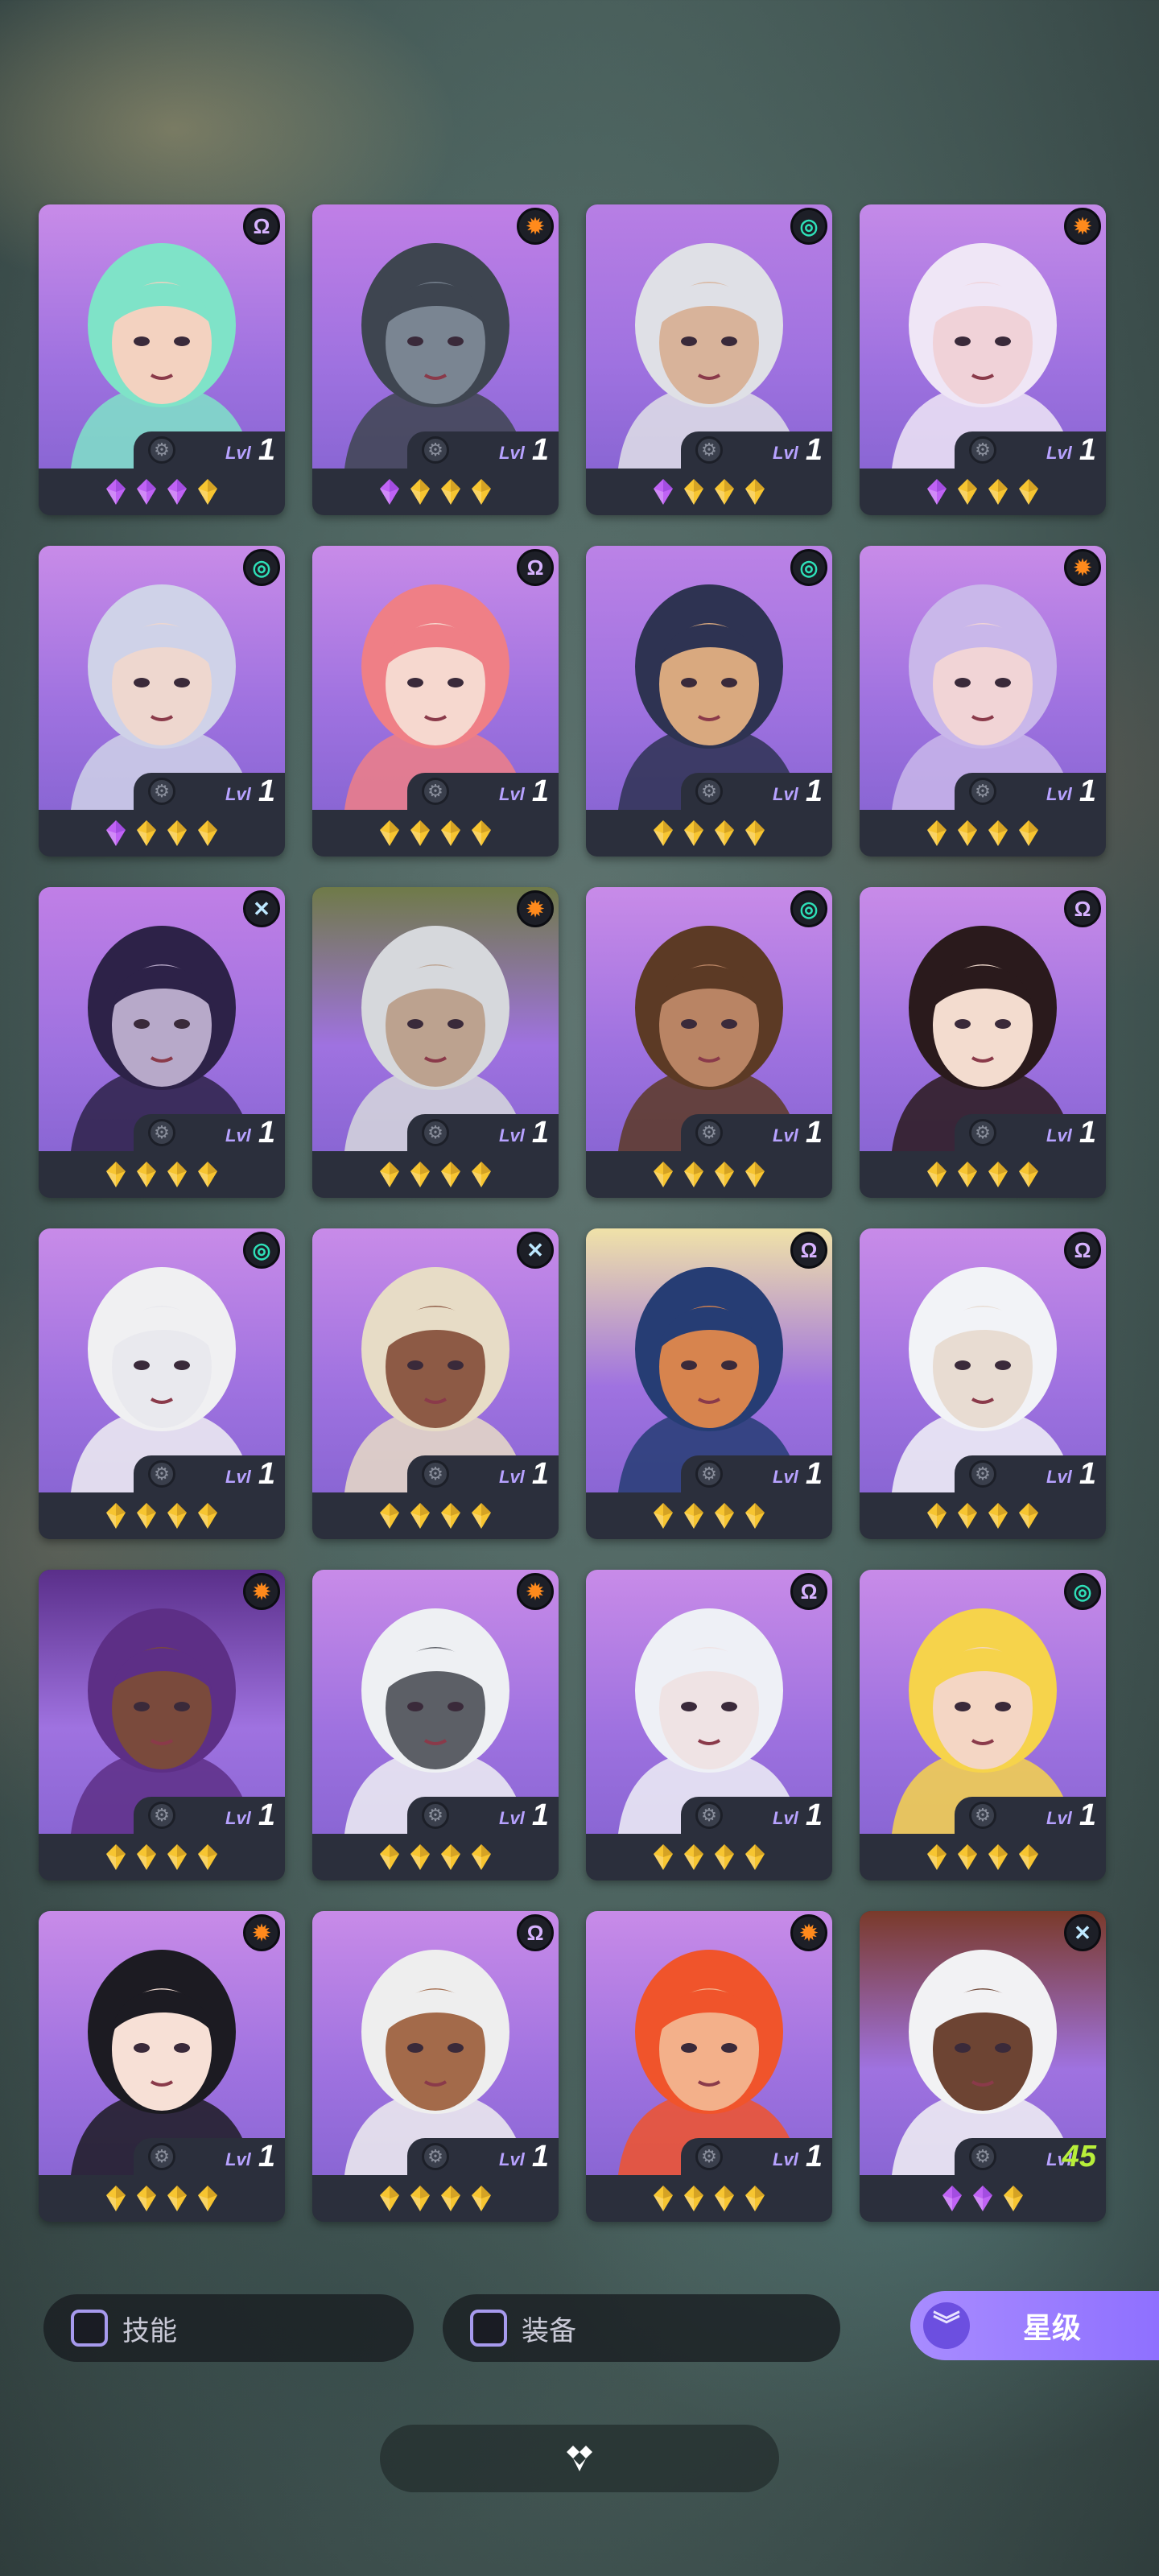 The image size is (1159, 2576). What do you see at coordinates (641, 2328) in the screenshot?
I see `equipment-filter-toggle: 装备` at bounding box center [641, 2328].